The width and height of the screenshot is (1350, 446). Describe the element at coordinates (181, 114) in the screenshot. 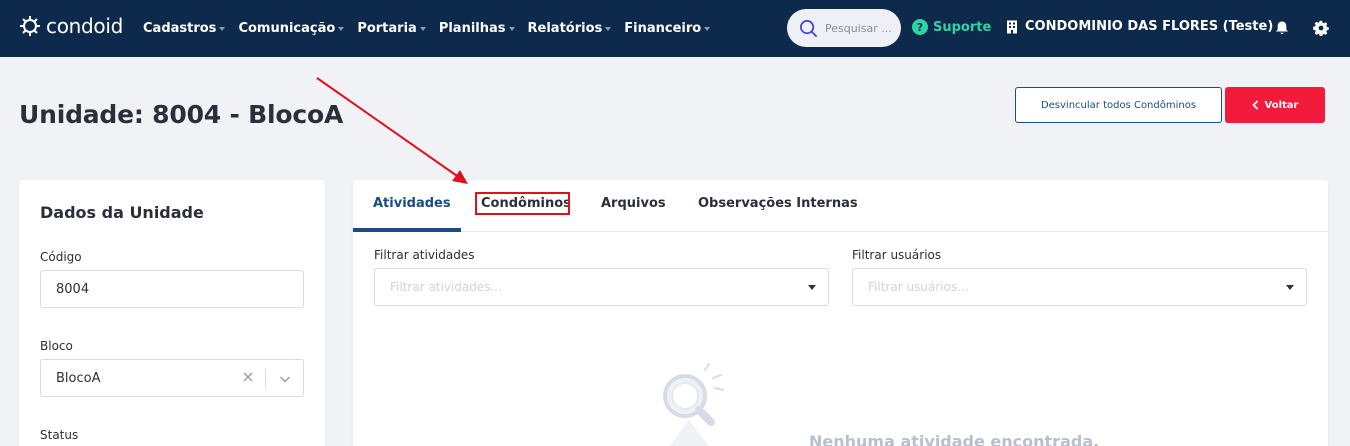

I see `page-title: Unidade: 8004 - BlocoA` at that location.